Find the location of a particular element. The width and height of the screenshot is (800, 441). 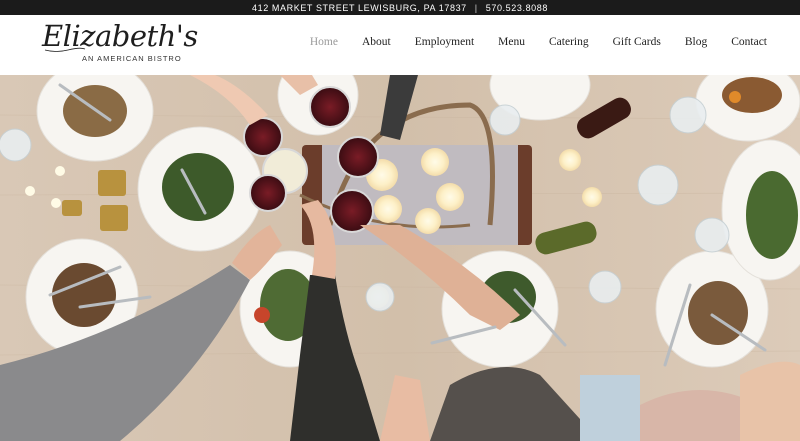

nav-item-gift-cards: Gift Cards is located at coordinates (637, 42).